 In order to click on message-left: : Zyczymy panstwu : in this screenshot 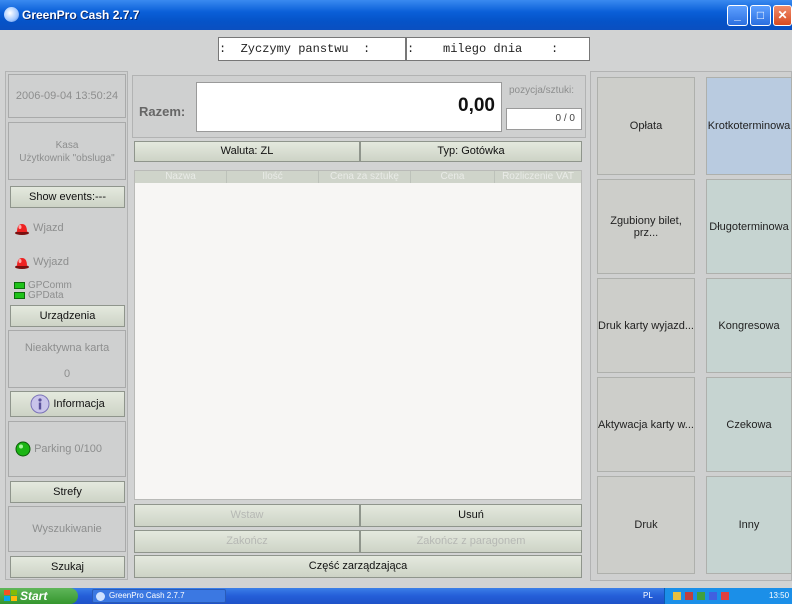, I will do `click(312, 49)`.